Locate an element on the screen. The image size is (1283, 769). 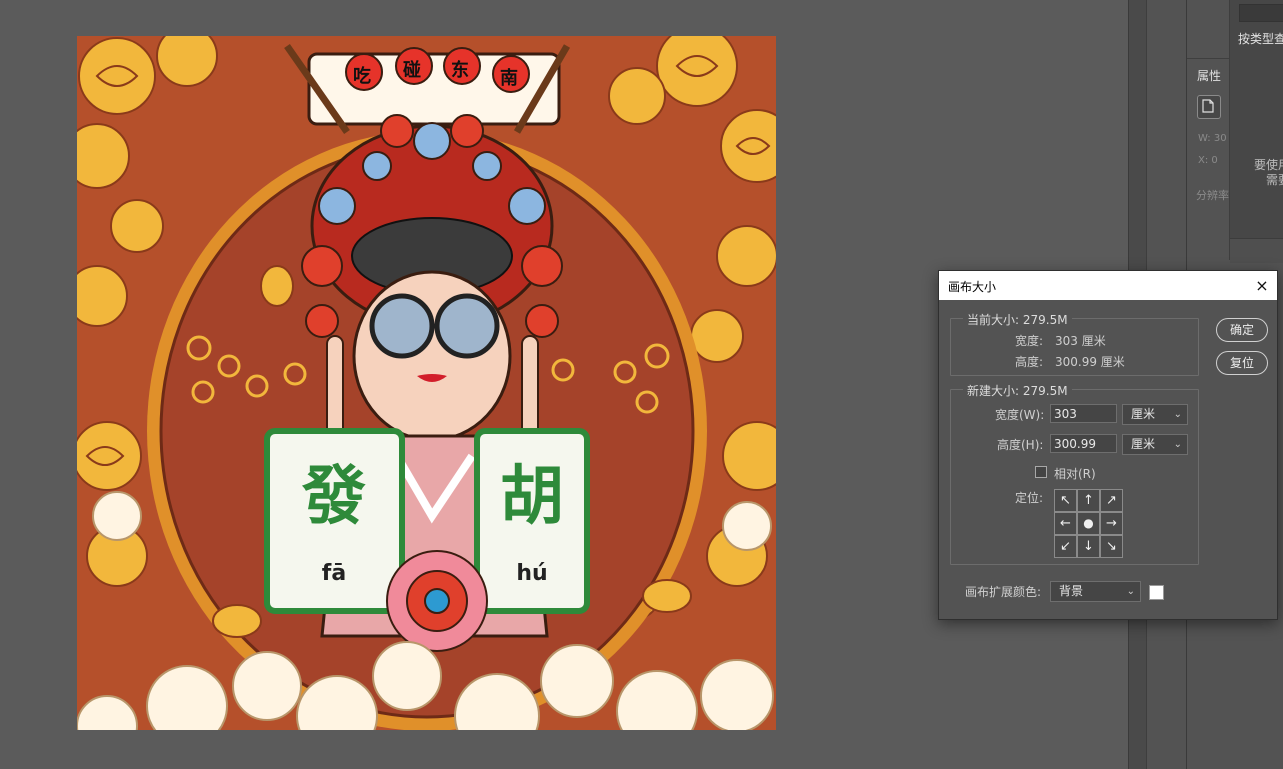
libraries-message-line2: 需要 is located at coordinates (1274, 180).